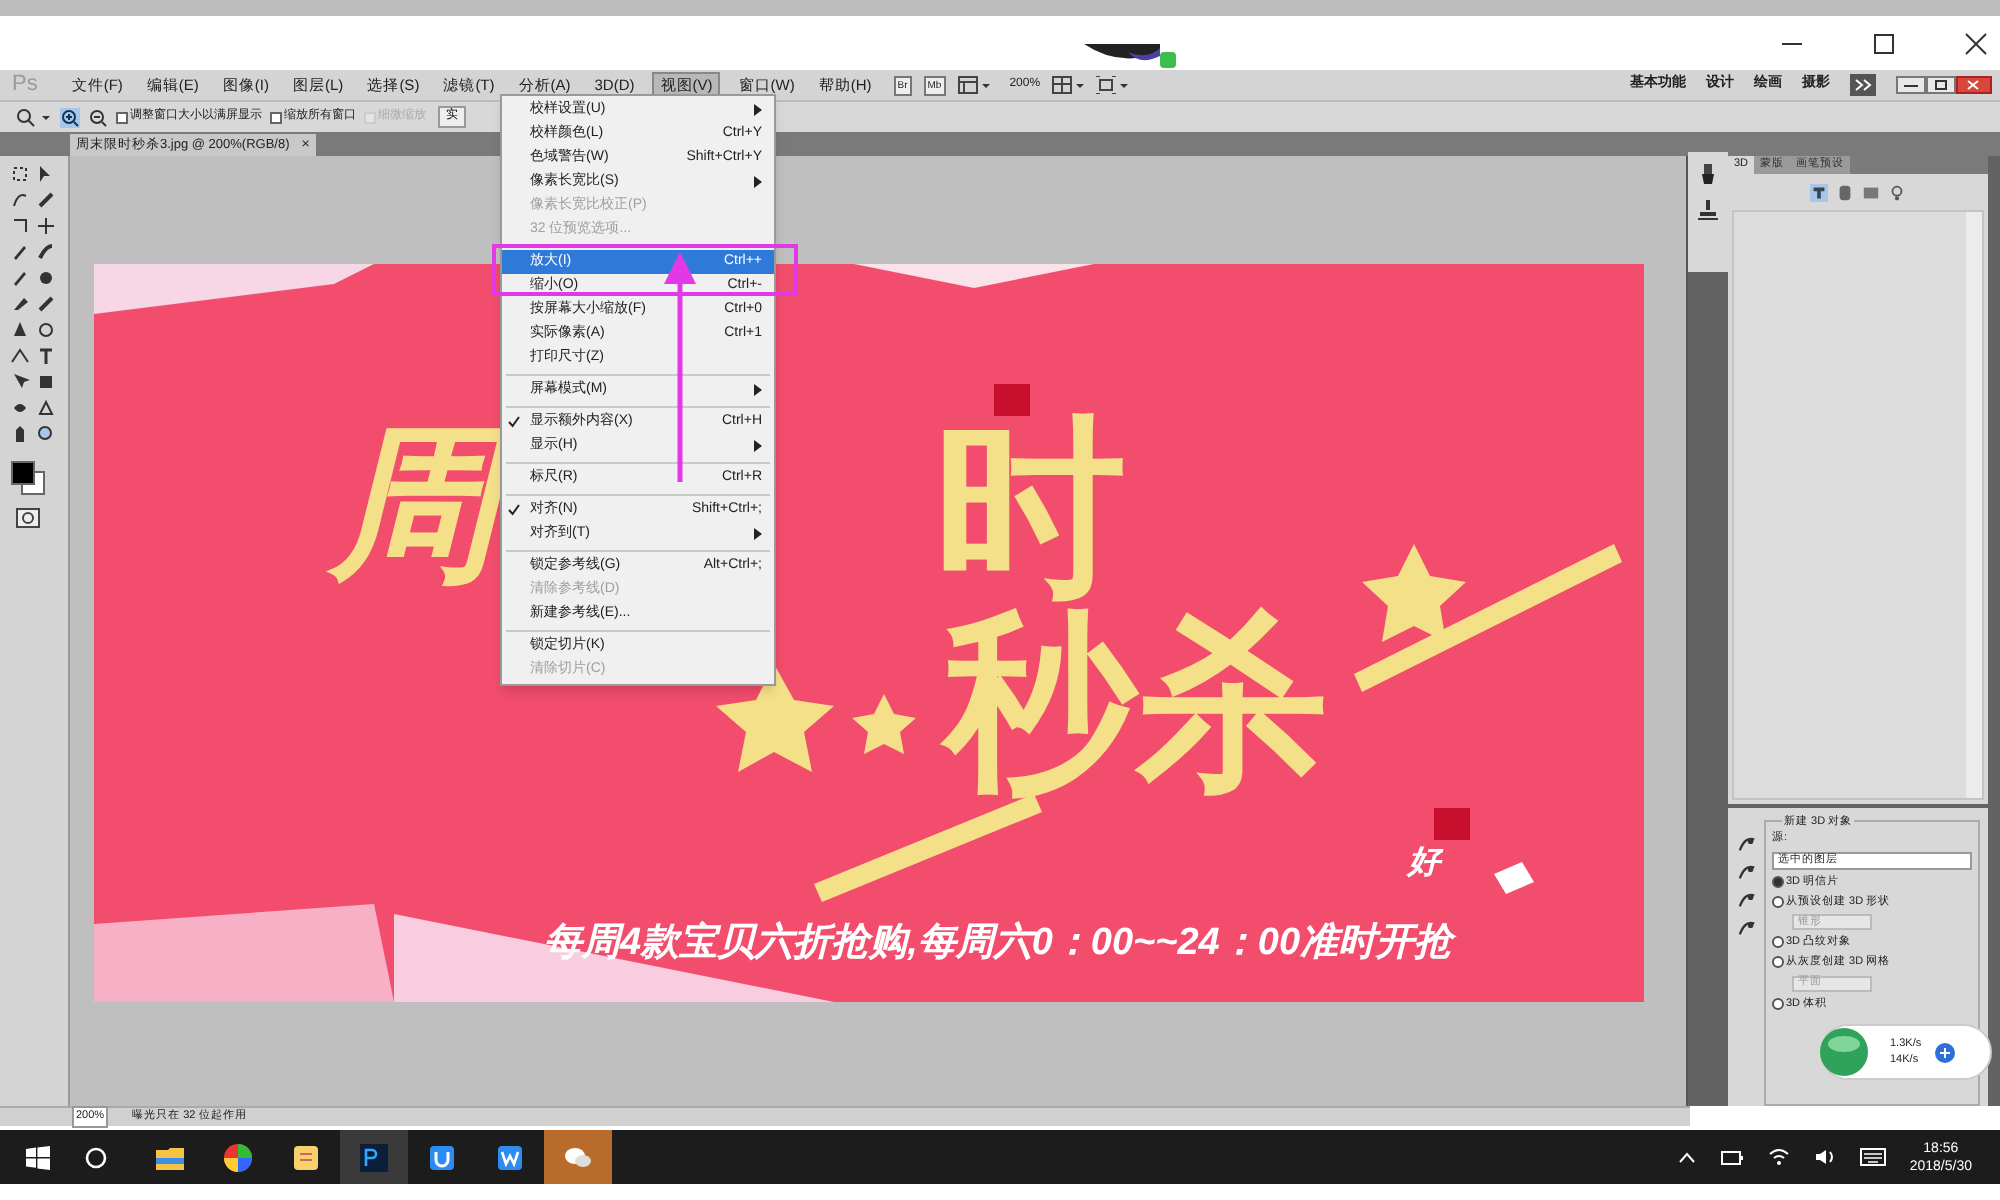 This screenshot has height=1200, width=2000. I want to click on banner-tag-text: 好, so click(1424, 864).